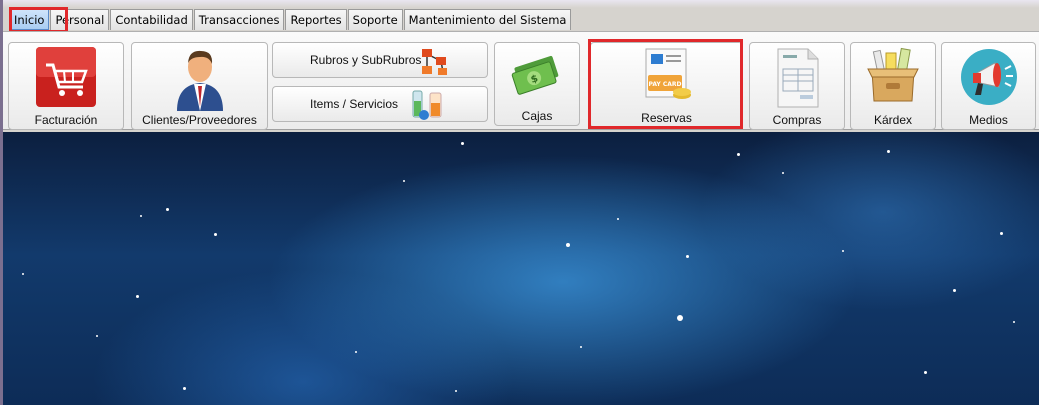  I want to click on flasks-icon, so click(427, 105).